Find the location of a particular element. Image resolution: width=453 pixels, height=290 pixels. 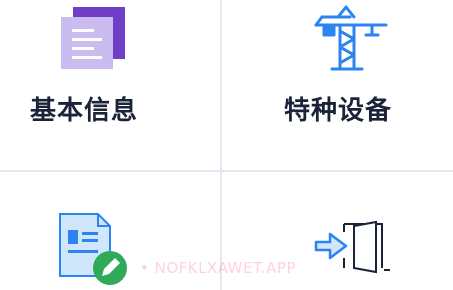

document-list-icon is located at coordinates (94, 40).